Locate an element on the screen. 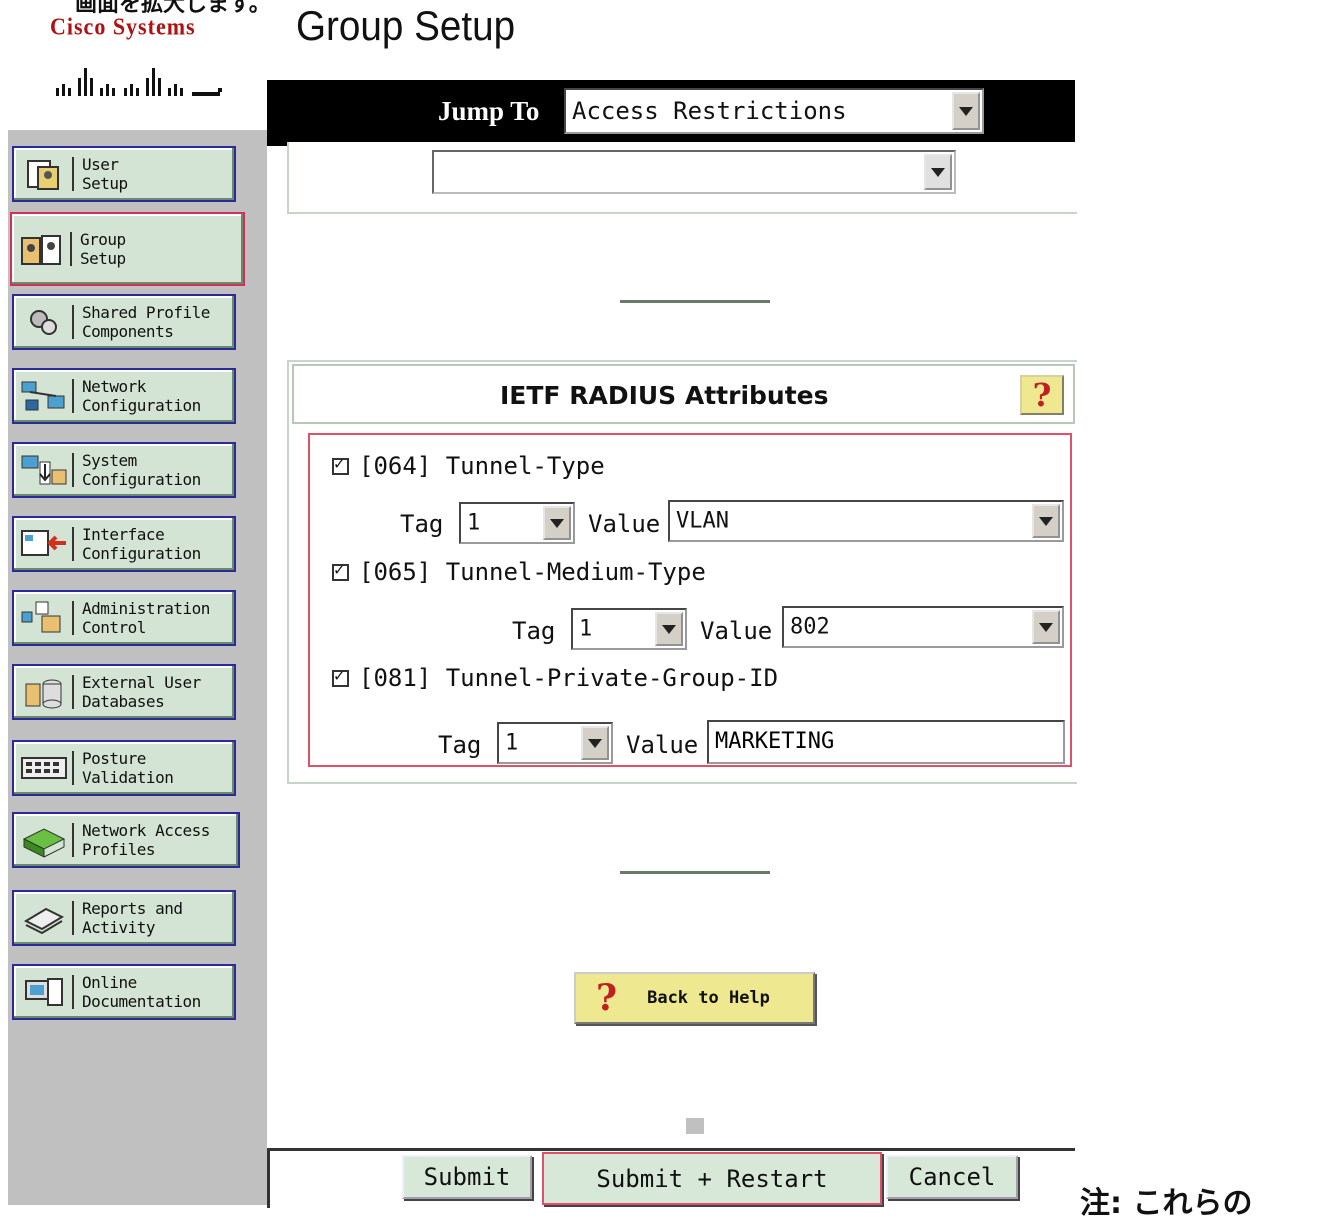 The width and height of the screenshot is (1318, 1222). attr-065-tag-value: 1 is located at coordinates (586, 629).